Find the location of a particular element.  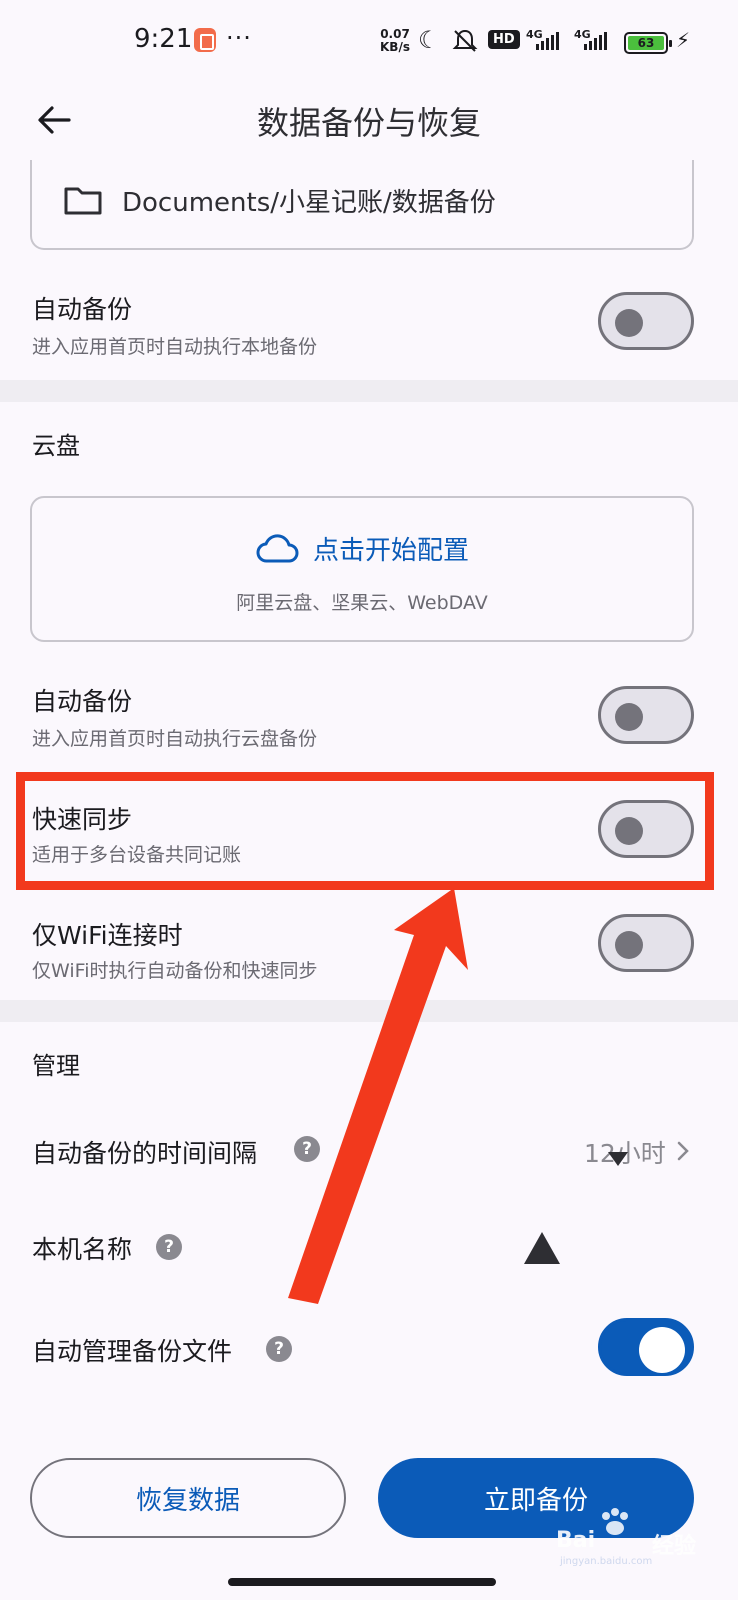

folder-icon is located at coordinates (83, 201).